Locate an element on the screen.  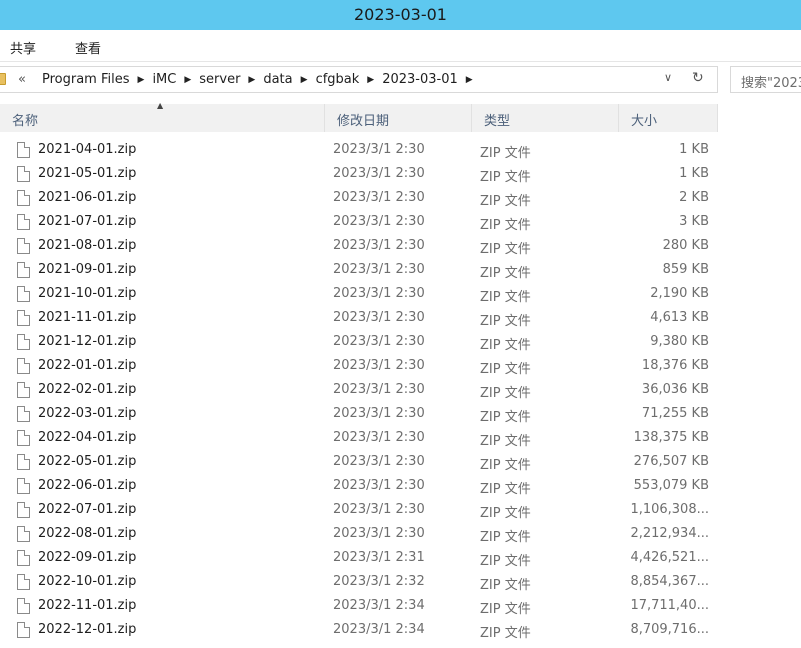
file-size: 4,613 KB is located at coordinates (679, 317).